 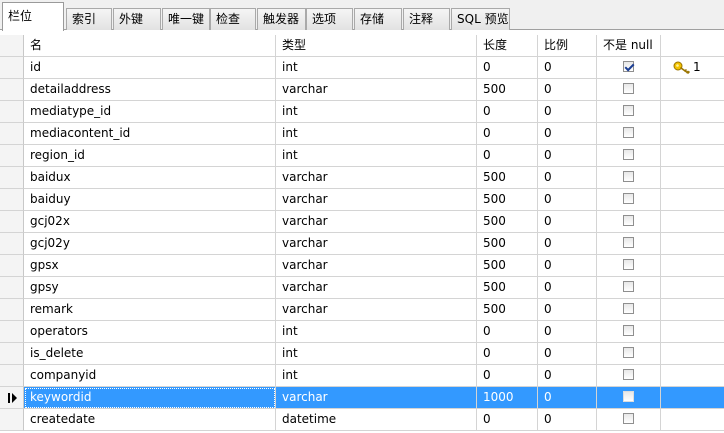 I want to click on tab-3: 唯一键, so click(x=186, y=19).